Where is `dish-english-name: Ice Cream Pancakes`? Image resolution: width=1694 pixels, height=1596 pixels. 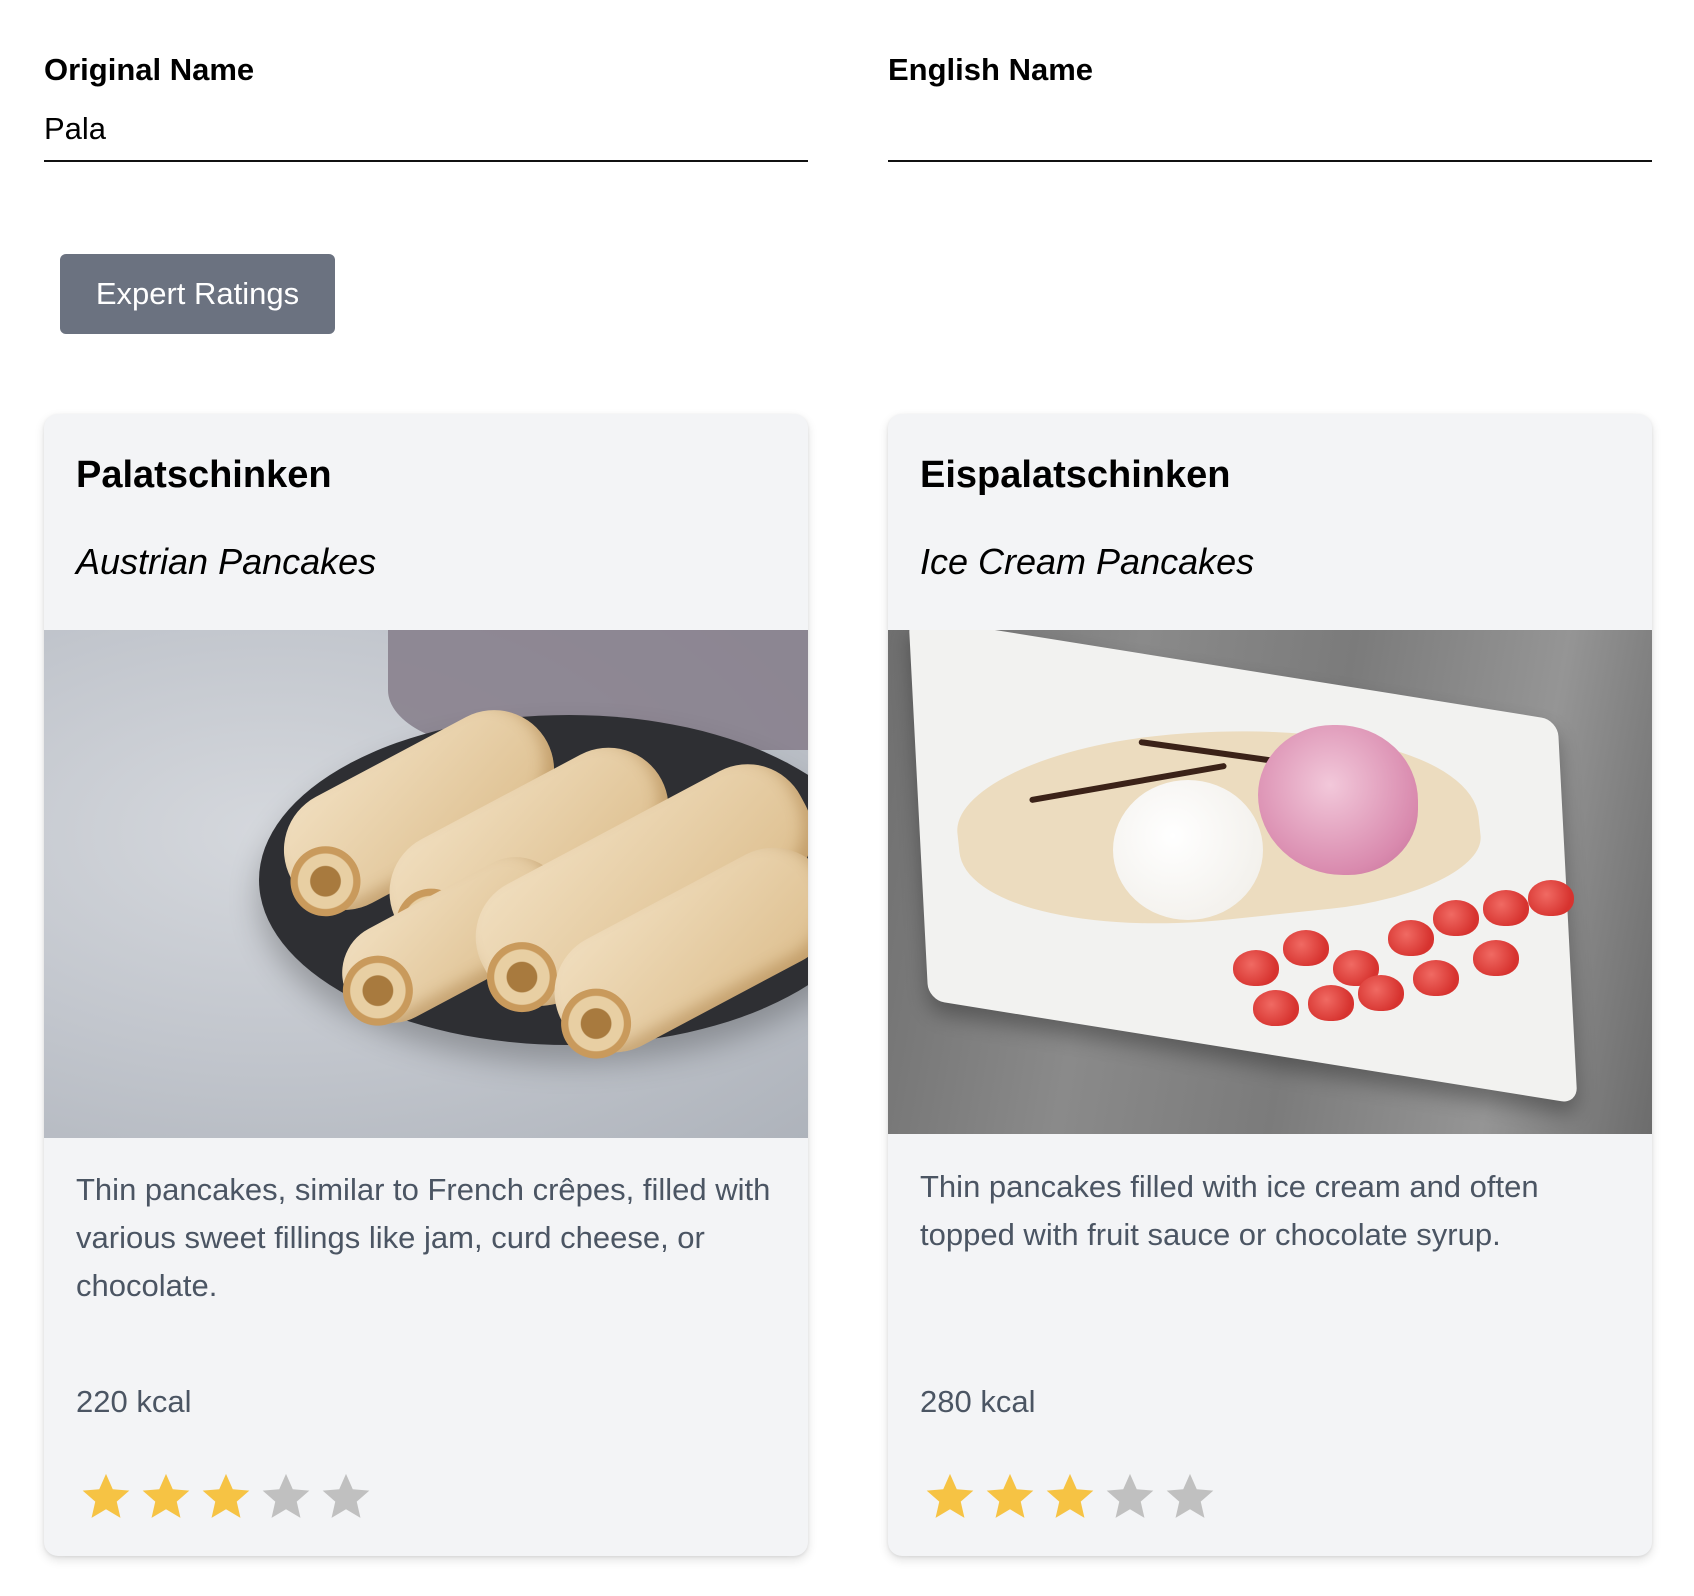
dish-english-name: Ice Cream Pancakes is located at coordinates (1087, 561).